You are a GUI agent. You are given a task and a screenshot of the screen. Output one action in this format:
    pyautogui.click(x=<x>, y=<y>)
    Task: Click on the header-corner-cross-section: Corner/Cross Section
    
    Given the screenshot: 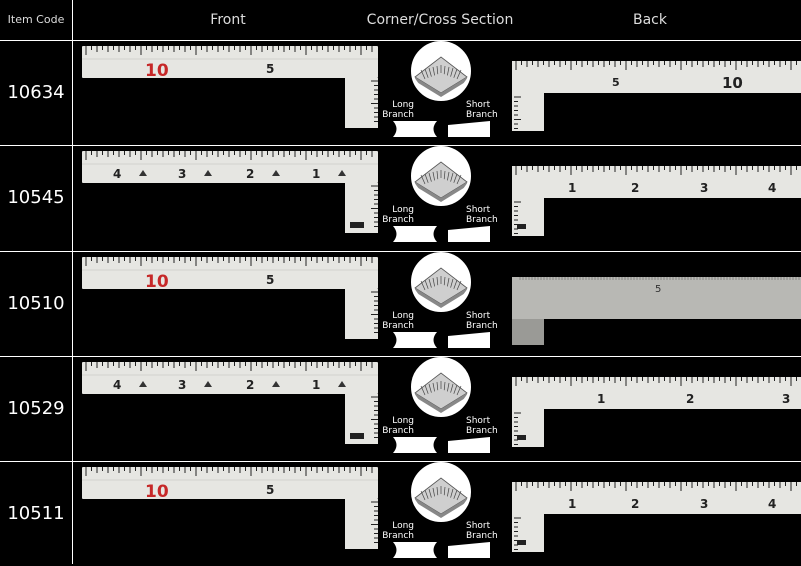 What is the action you would take?
    pyautogui.click(x=440, y=20)
    